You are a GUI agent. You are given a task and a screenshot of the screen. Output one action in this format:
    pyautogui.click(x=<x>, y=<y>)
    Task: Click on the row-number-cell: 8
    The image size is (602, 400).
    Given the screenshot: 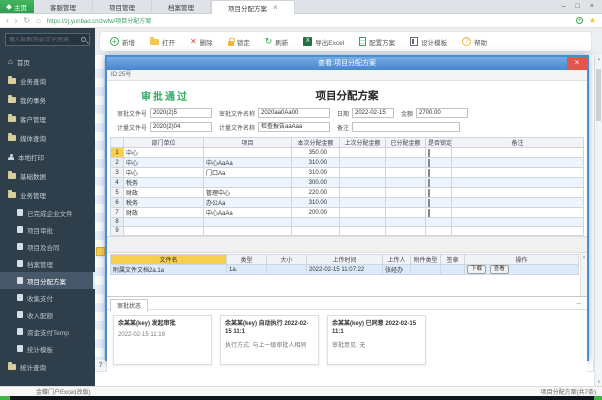 What is the action you would take?
    pyautogui.click(x=117, y=222)
    